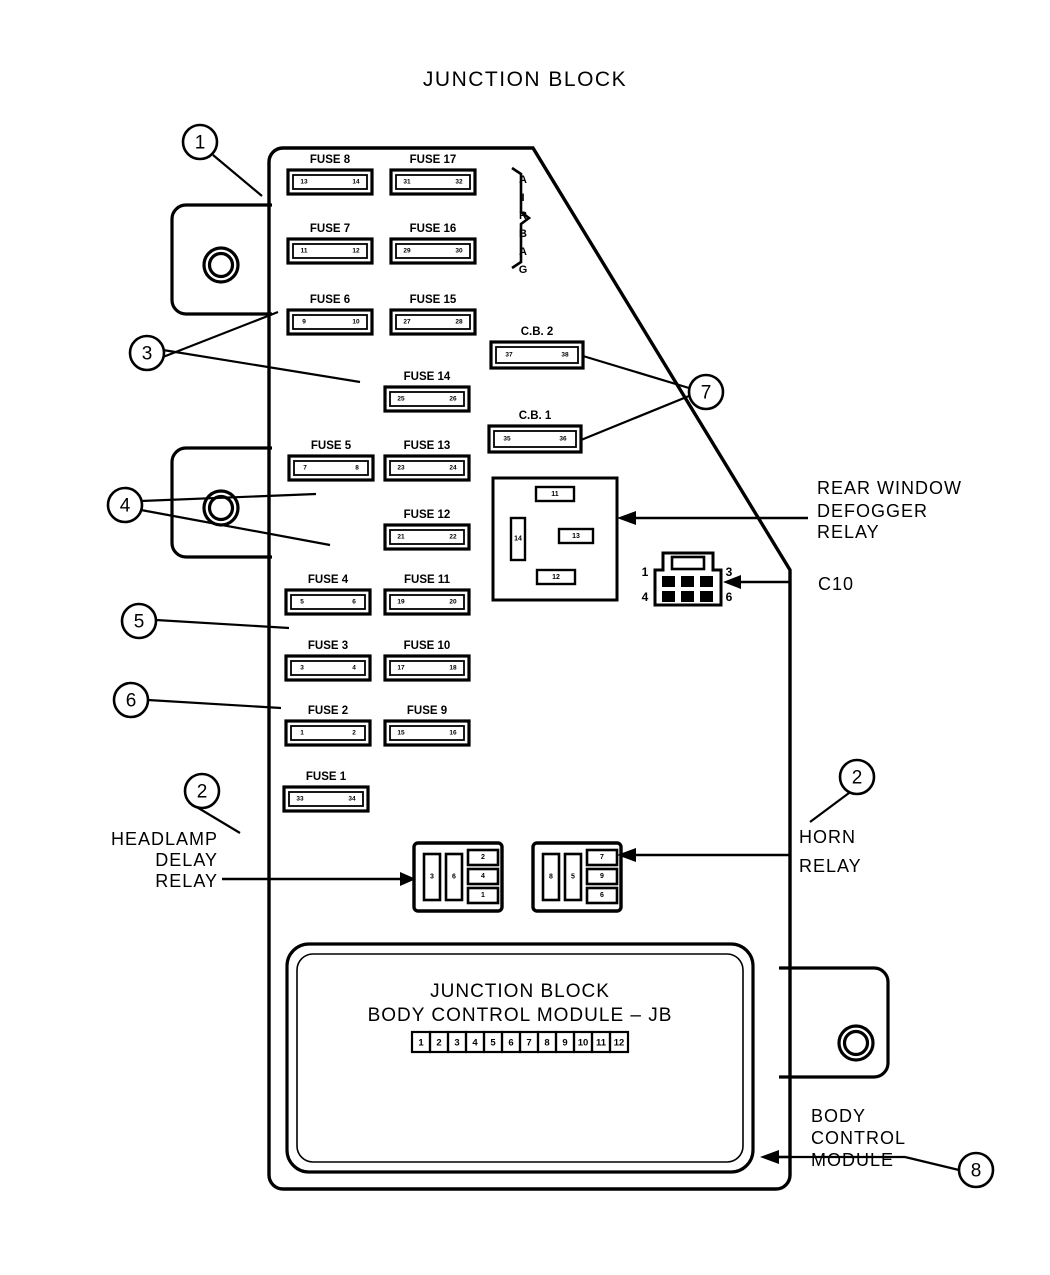 The height and width of the screenshot is (1275, 1050). I want to click on bcm-pin-number: 7, so click(528, 1043).